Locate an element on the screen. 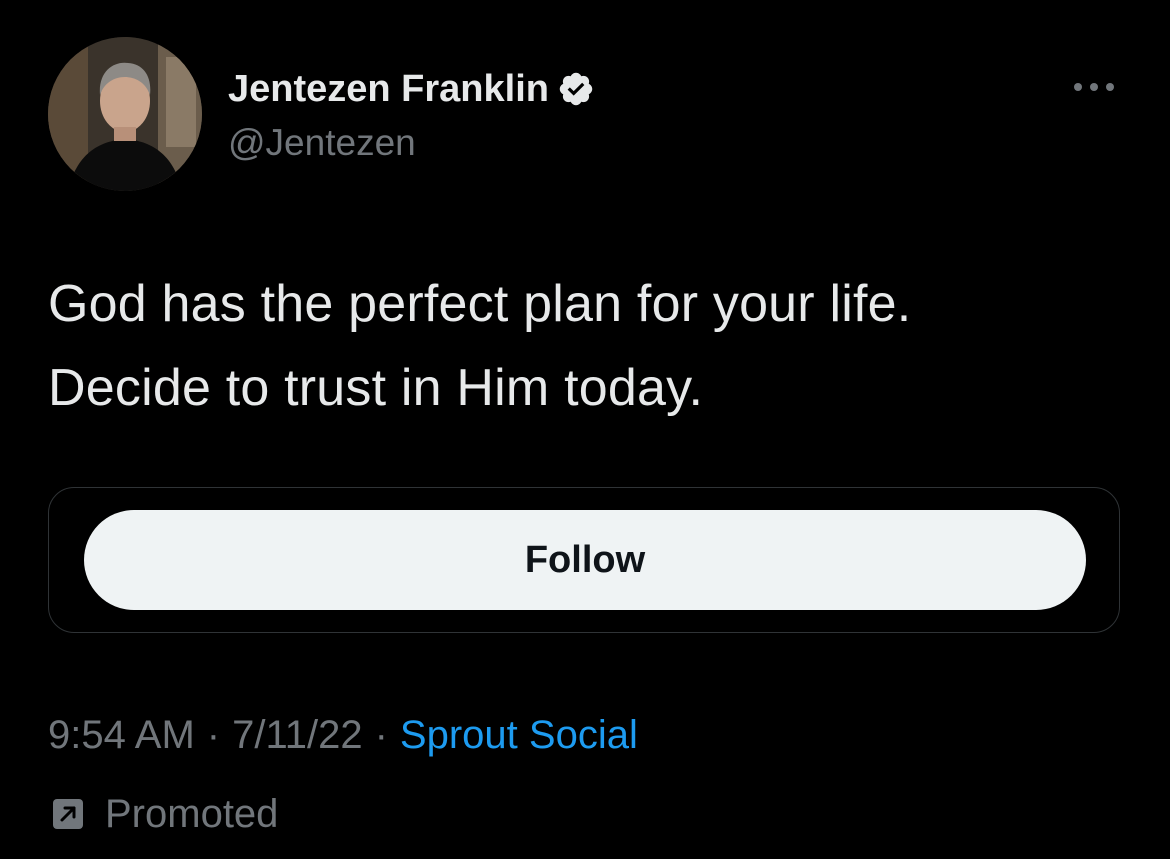 The width and height of the screenshot is (1170, 859). profile-photo is located at coordinates (125, 114).